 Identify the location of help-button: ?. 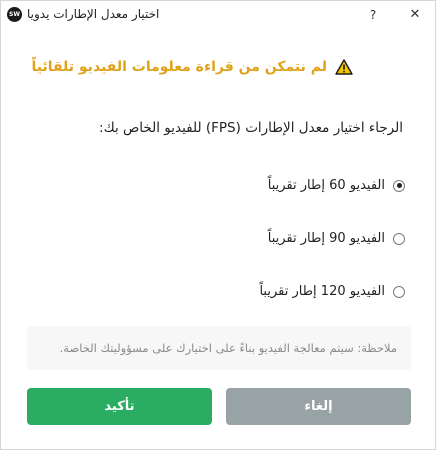
(373, 15).